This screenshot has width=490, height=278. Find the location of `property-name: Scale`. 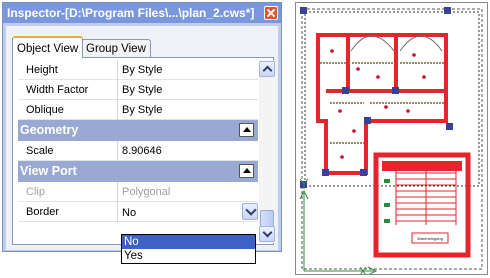

property-name: Scale is located at coordinates (68, 151).